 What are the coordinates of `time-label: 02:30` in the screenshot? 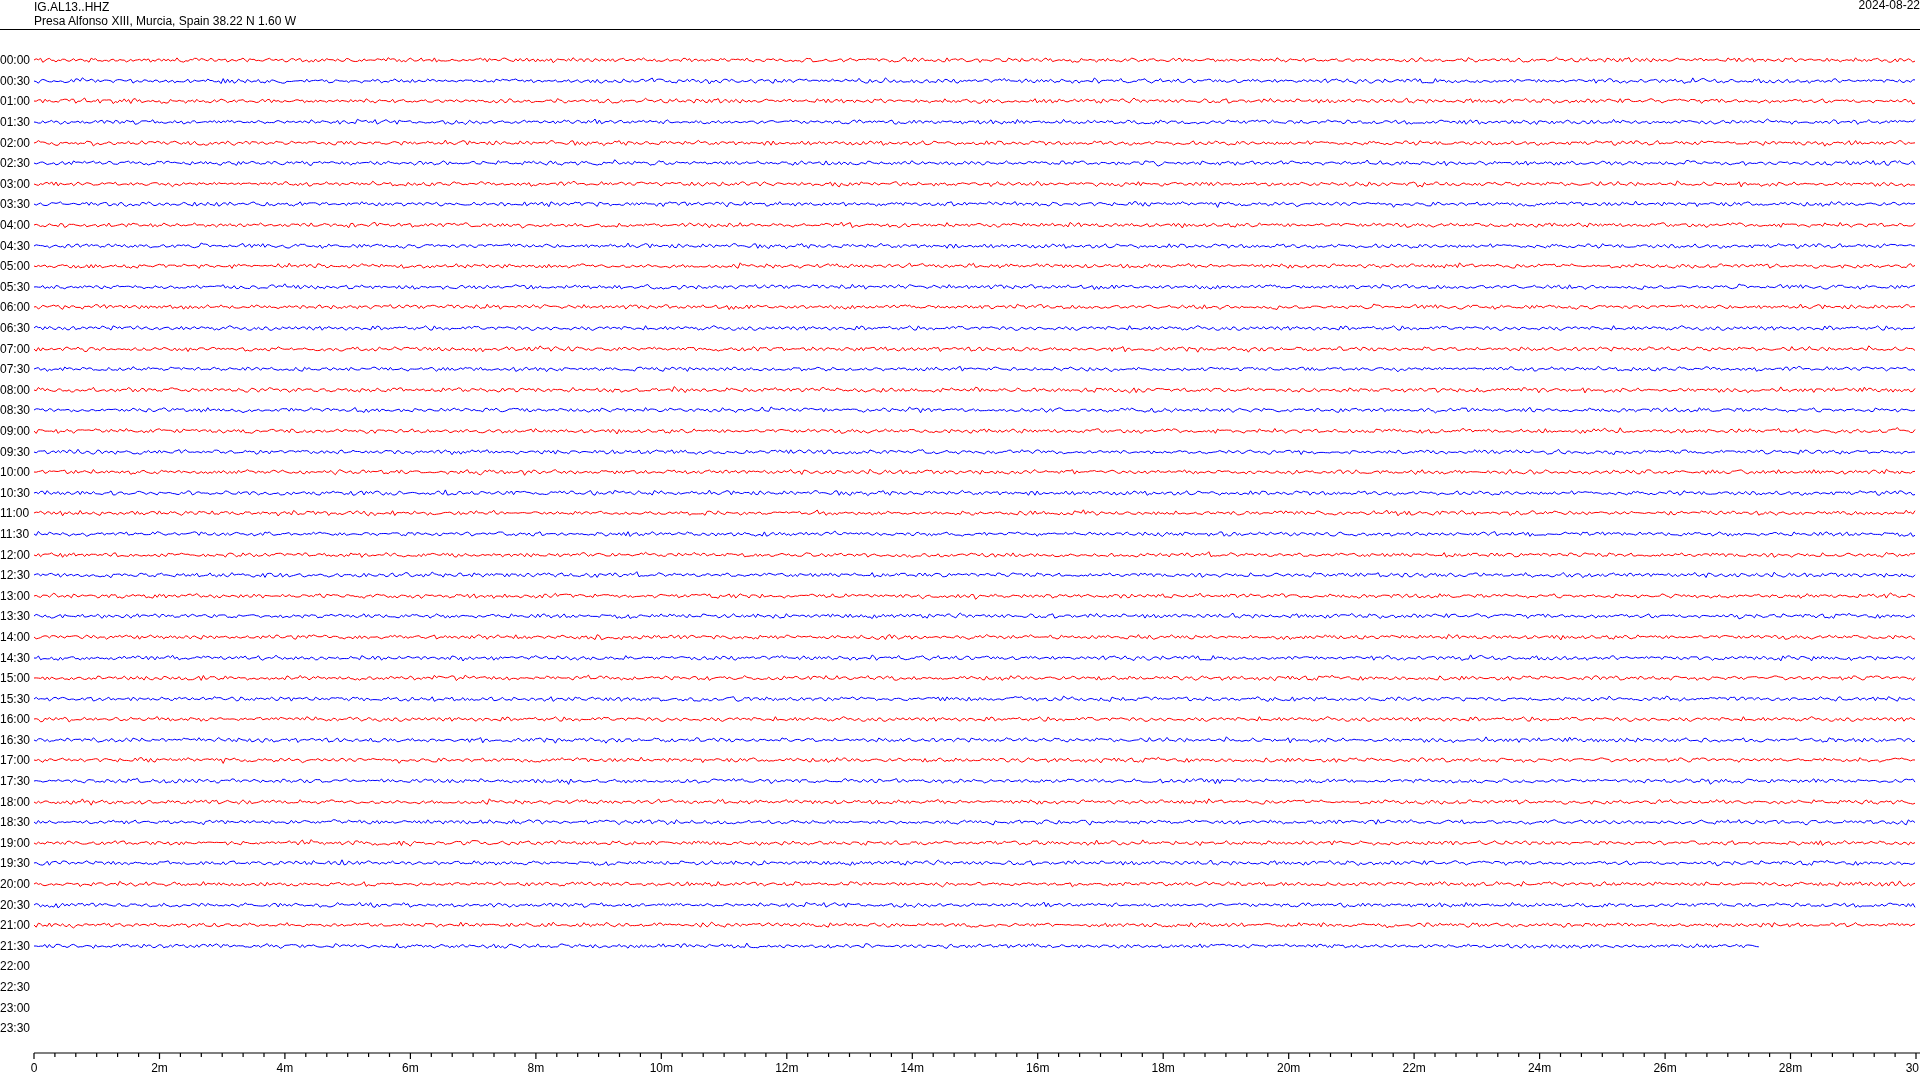 It's located at (15, 163).